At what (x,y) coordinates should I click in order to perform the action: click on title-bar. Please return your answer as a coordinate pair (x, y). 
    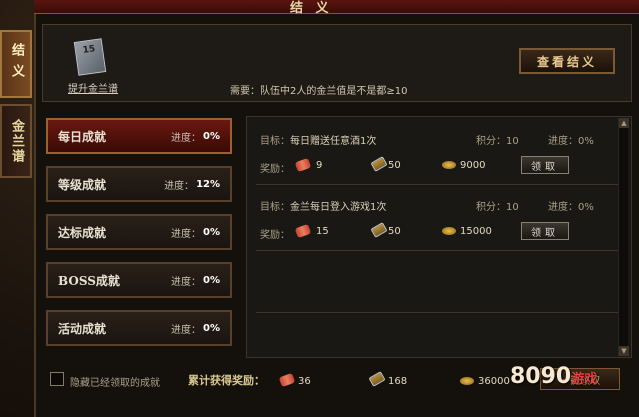
    Looking at the image, I should click on (336, 7).